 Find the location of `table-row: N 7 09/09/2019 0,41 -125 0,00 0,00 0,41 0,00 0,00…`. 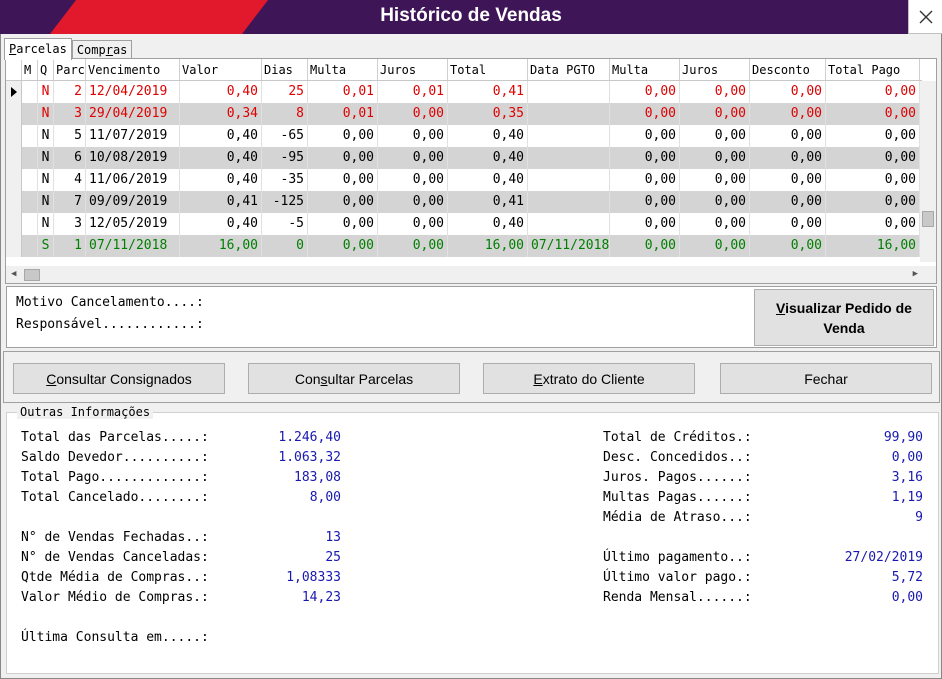

table-row: N 7 09/09/2019 0,41 -125 0,00 0,00 0,41 0,00 0,00… is located at coordinates (464, 202).